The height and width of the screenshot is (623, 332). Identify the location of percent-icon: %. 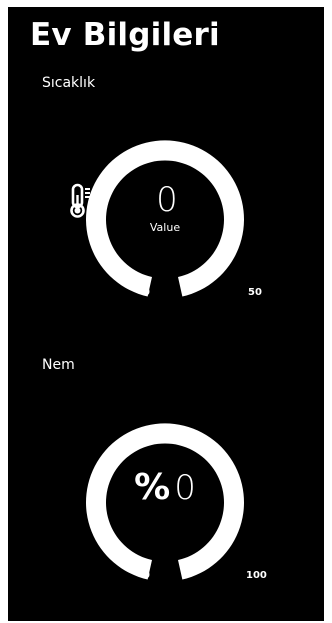
(152, 487).